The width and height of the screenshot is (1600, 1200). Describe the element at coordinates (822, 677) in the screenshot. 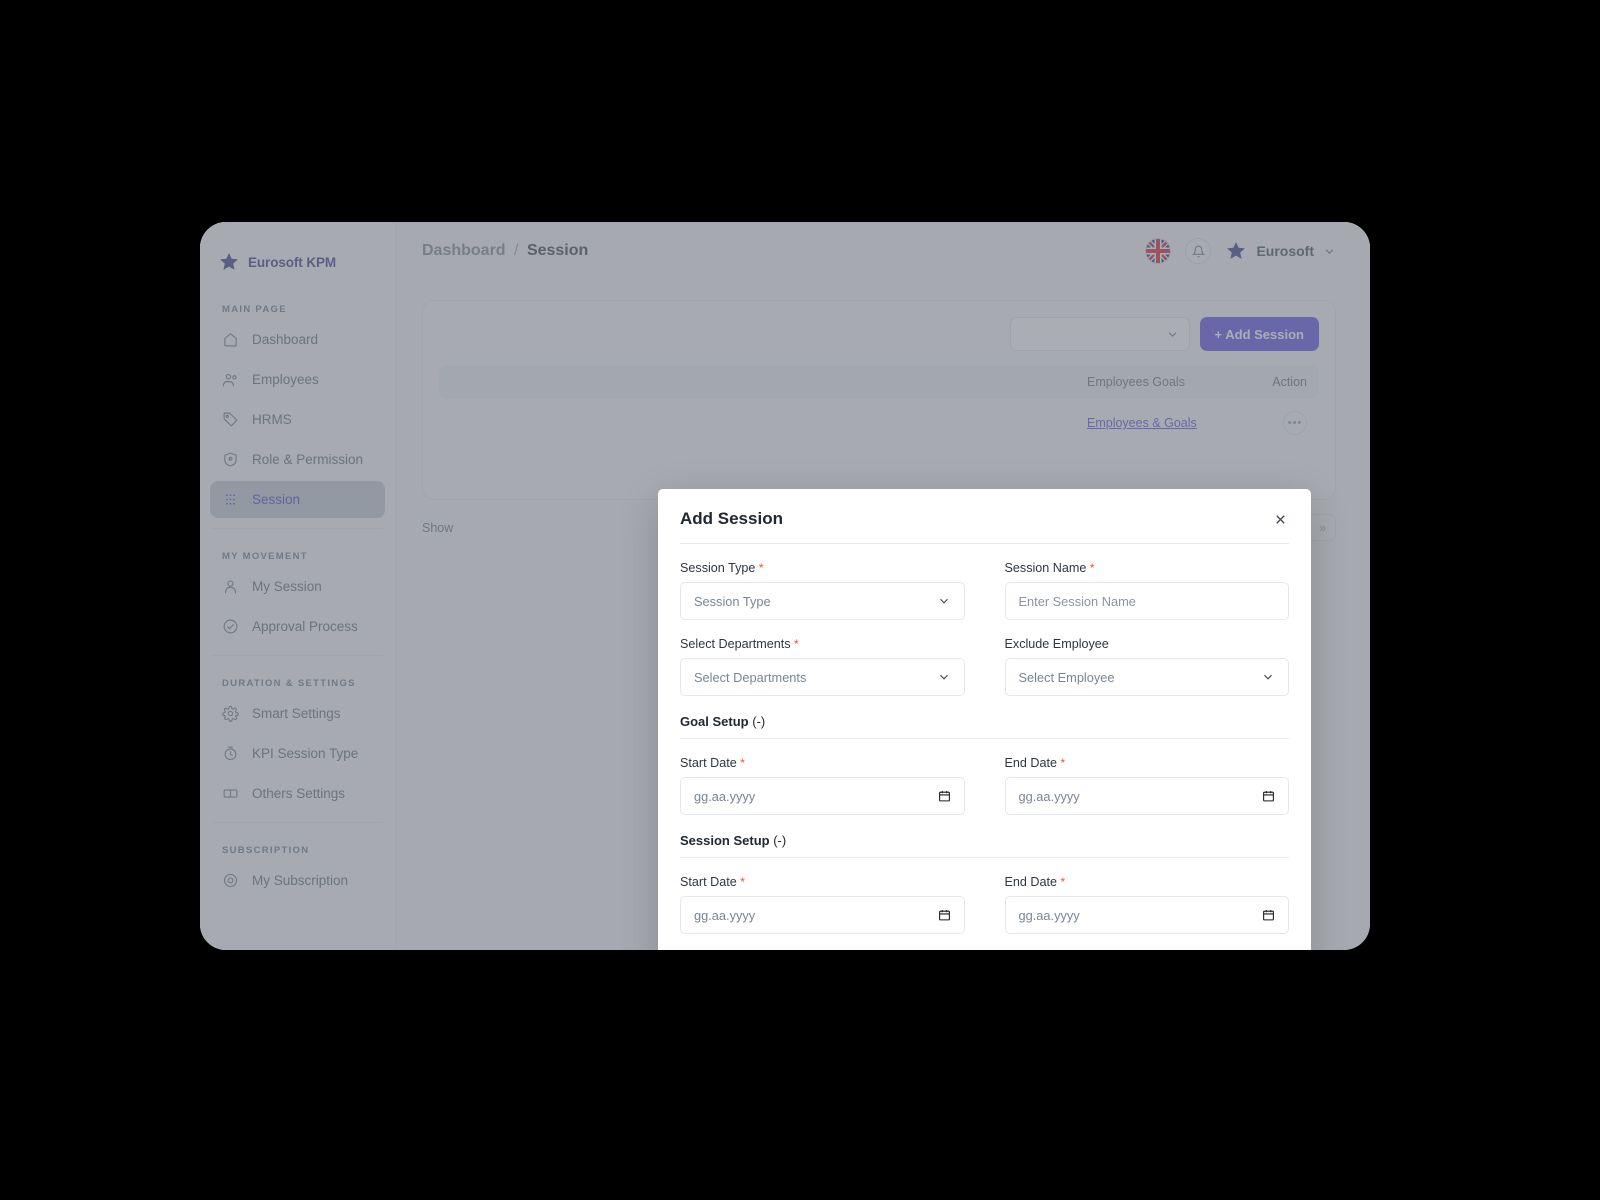

I see `select-departments-select: Select Departments` at that location.